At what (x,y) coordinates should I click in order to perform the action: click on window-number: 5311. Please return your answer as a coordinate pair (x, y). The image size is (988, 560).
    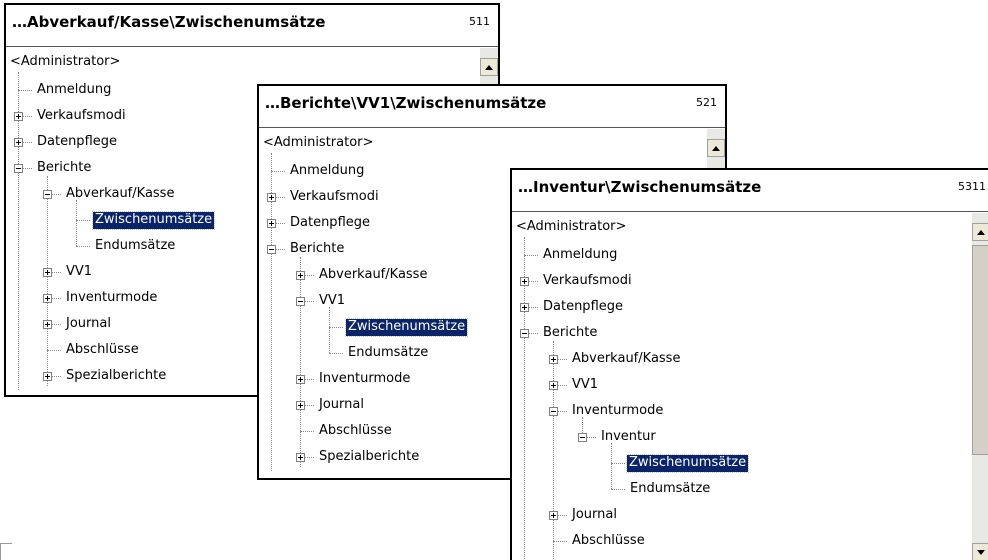
    Looking at the image, I should click on (972, 186).